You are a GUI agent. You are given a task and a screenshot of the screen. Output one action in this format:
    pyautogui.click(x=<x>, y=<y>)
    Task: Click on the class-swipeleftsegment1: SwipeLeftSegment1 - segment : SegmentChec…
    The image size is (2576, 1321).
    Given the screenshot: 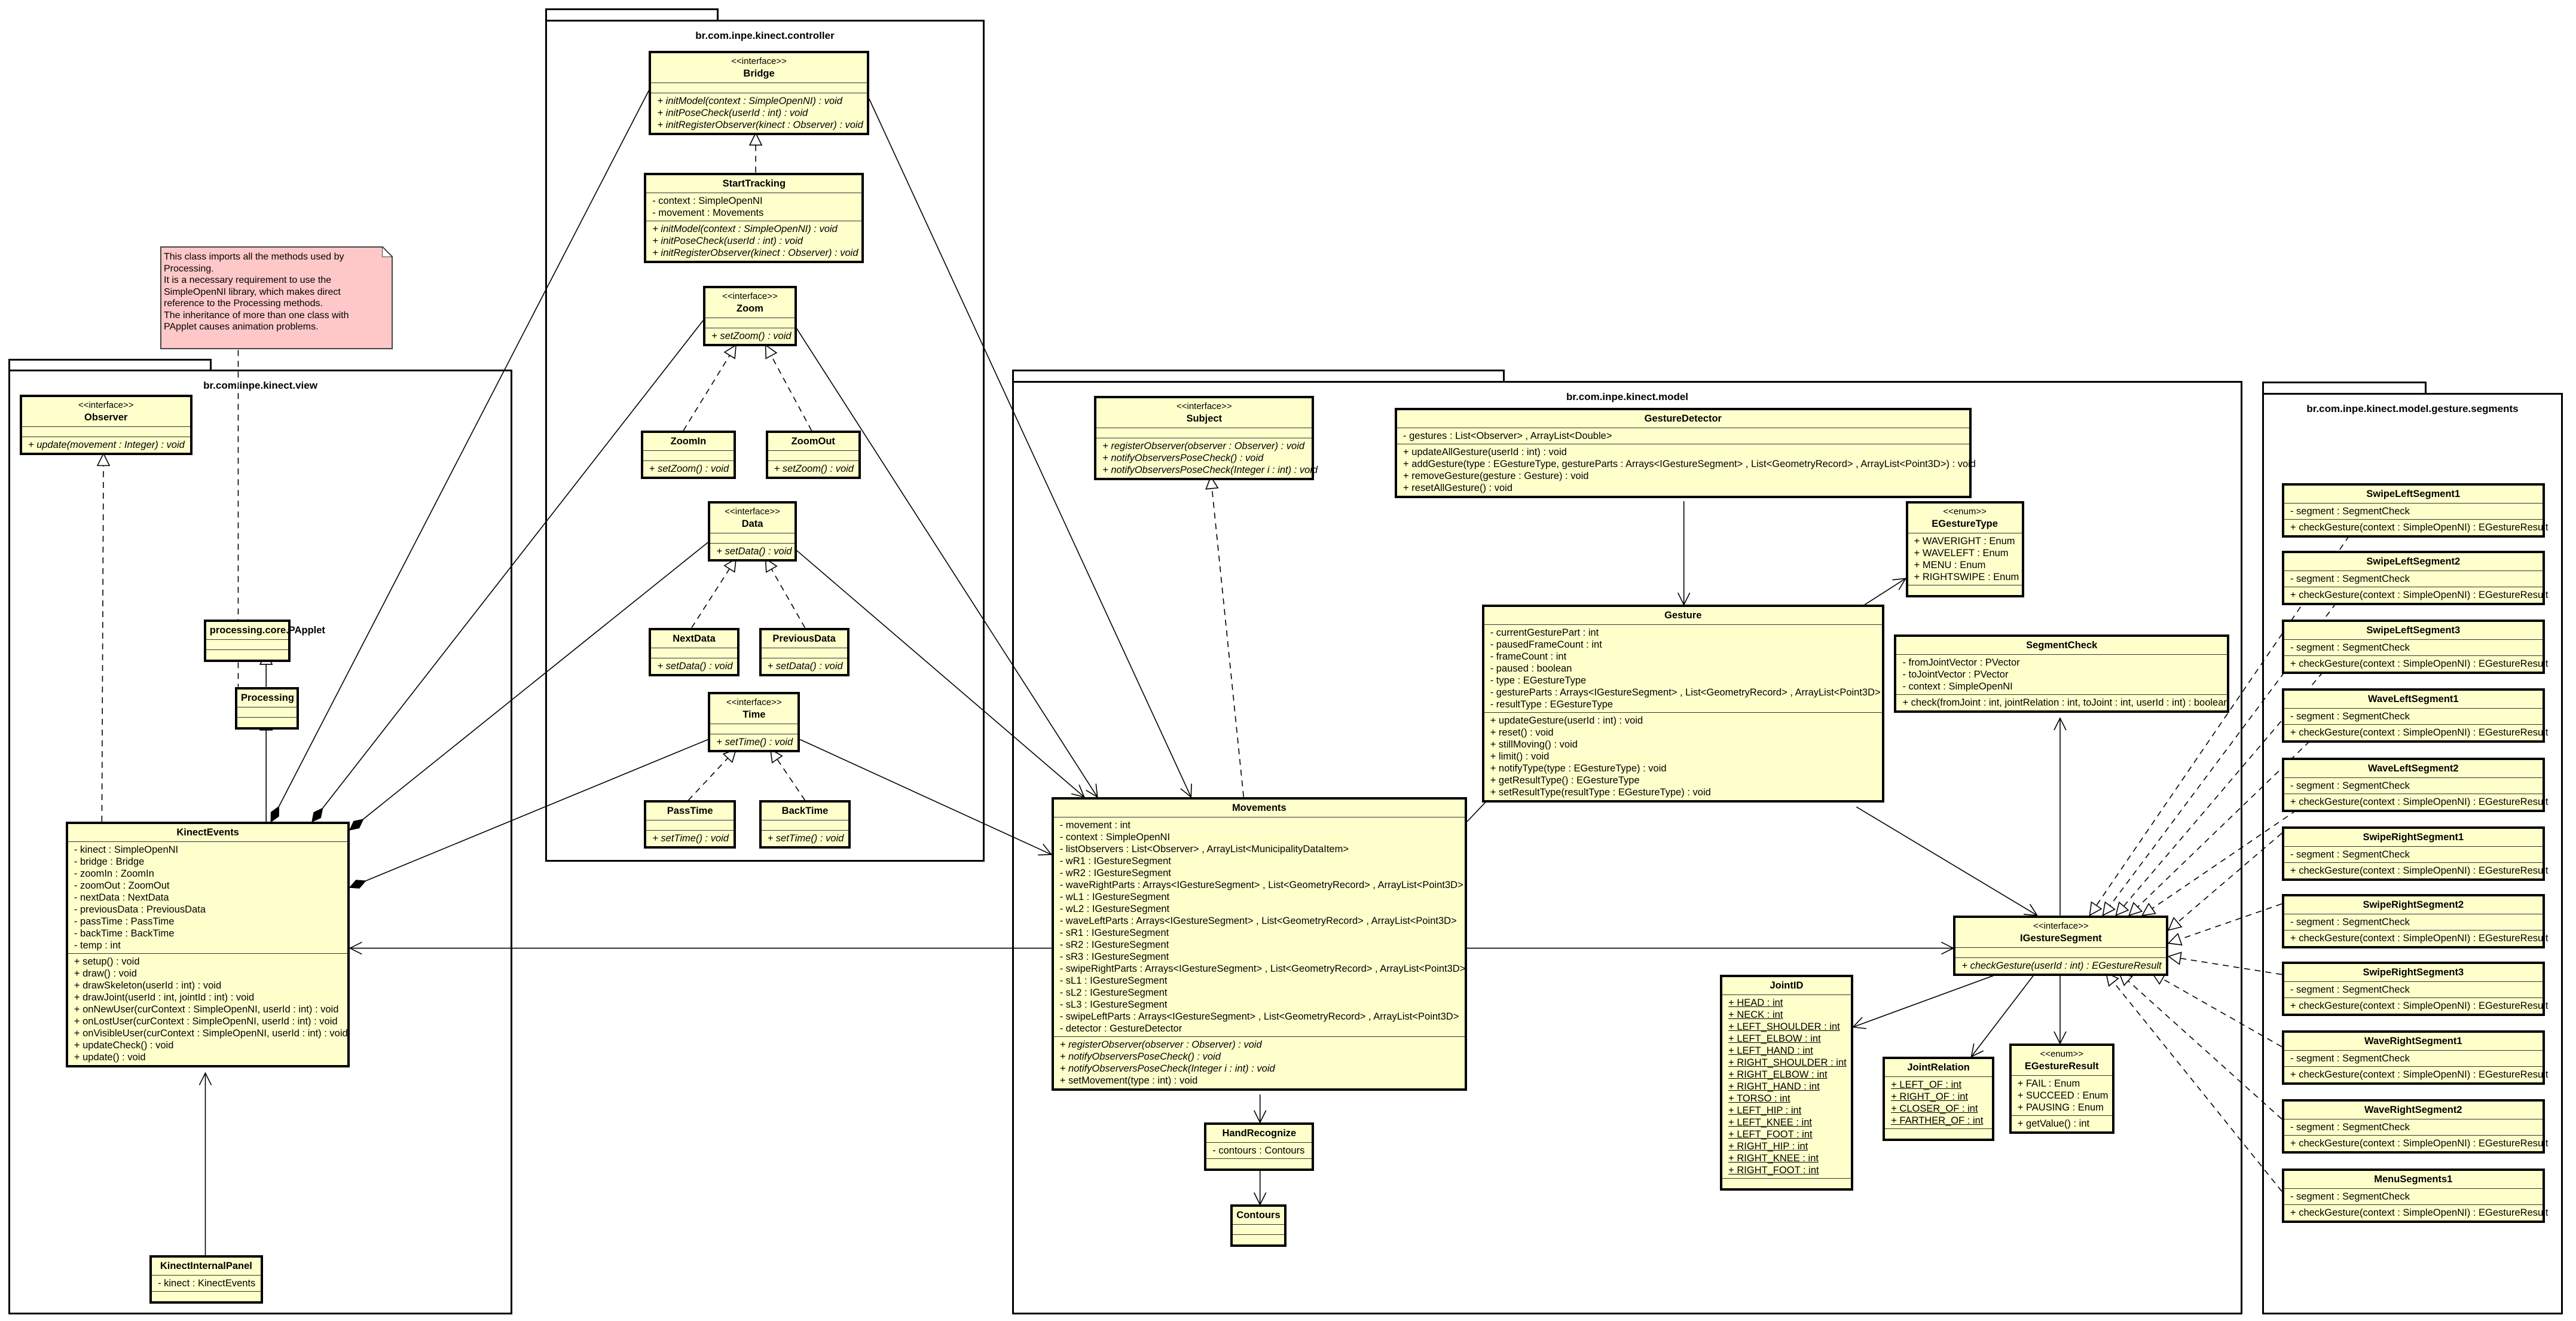 What is the action you would take?
    pyautogui.click(x=2414, y=510)
    